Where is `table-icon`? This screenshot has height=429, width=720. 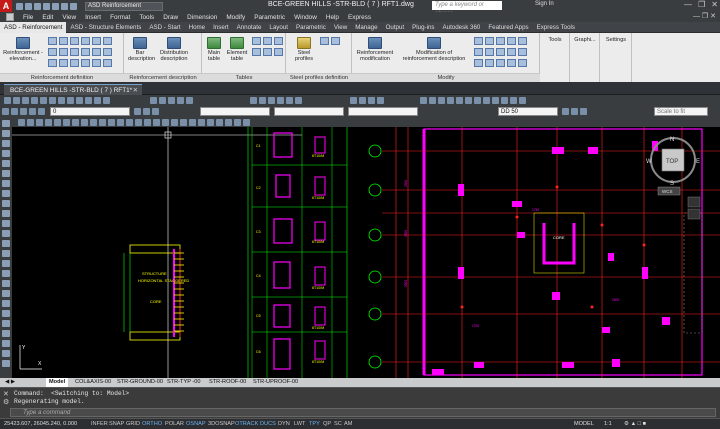
table-icon is located at coordinates (6, 253).